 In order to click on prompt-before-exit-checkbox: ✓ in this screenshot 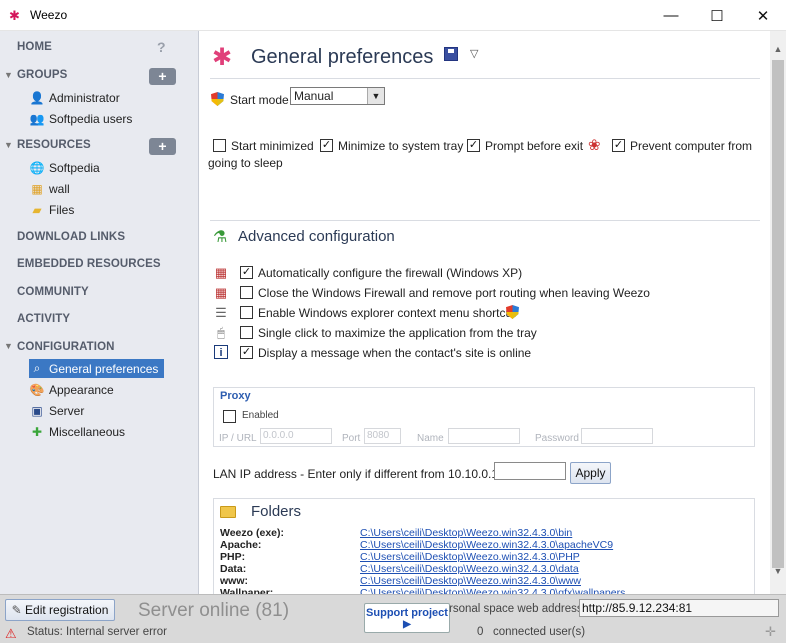, I will do `click(473, 145)`.